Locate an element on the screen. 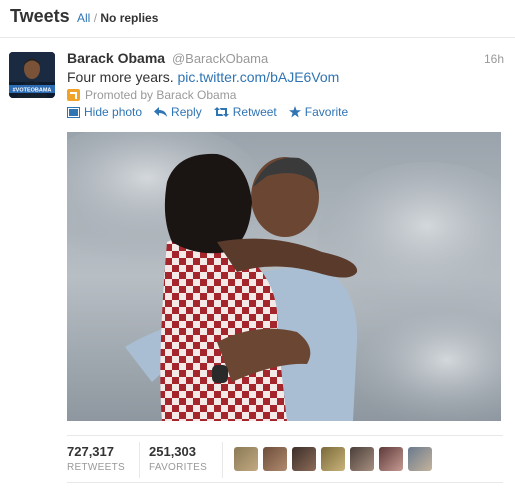 Image resolution: width=515 pixels, height=492 pixels. tweet-author: Barack Obama @BarackObama is located at coordinates (167, 58).